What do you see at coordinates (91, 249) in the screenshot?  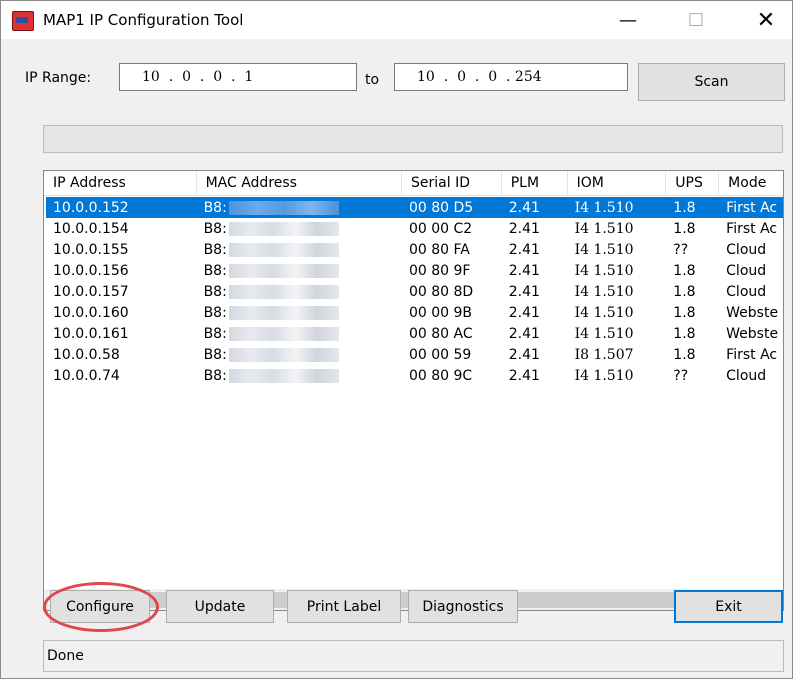 I see `cell-ip: 10.0.0.155` at bounding box center [91, 249].